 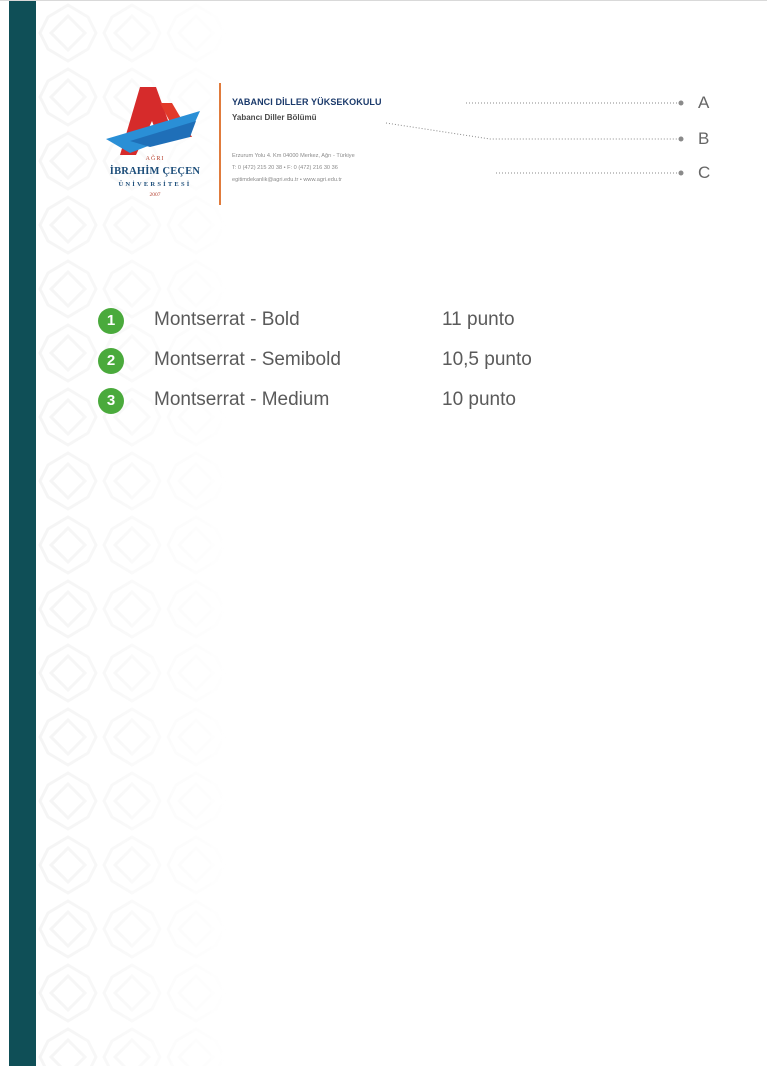 What do you see at coordinates (111, 321) in the screenshot?
I see `number-badge: 1` at bounding box center [111, 321].